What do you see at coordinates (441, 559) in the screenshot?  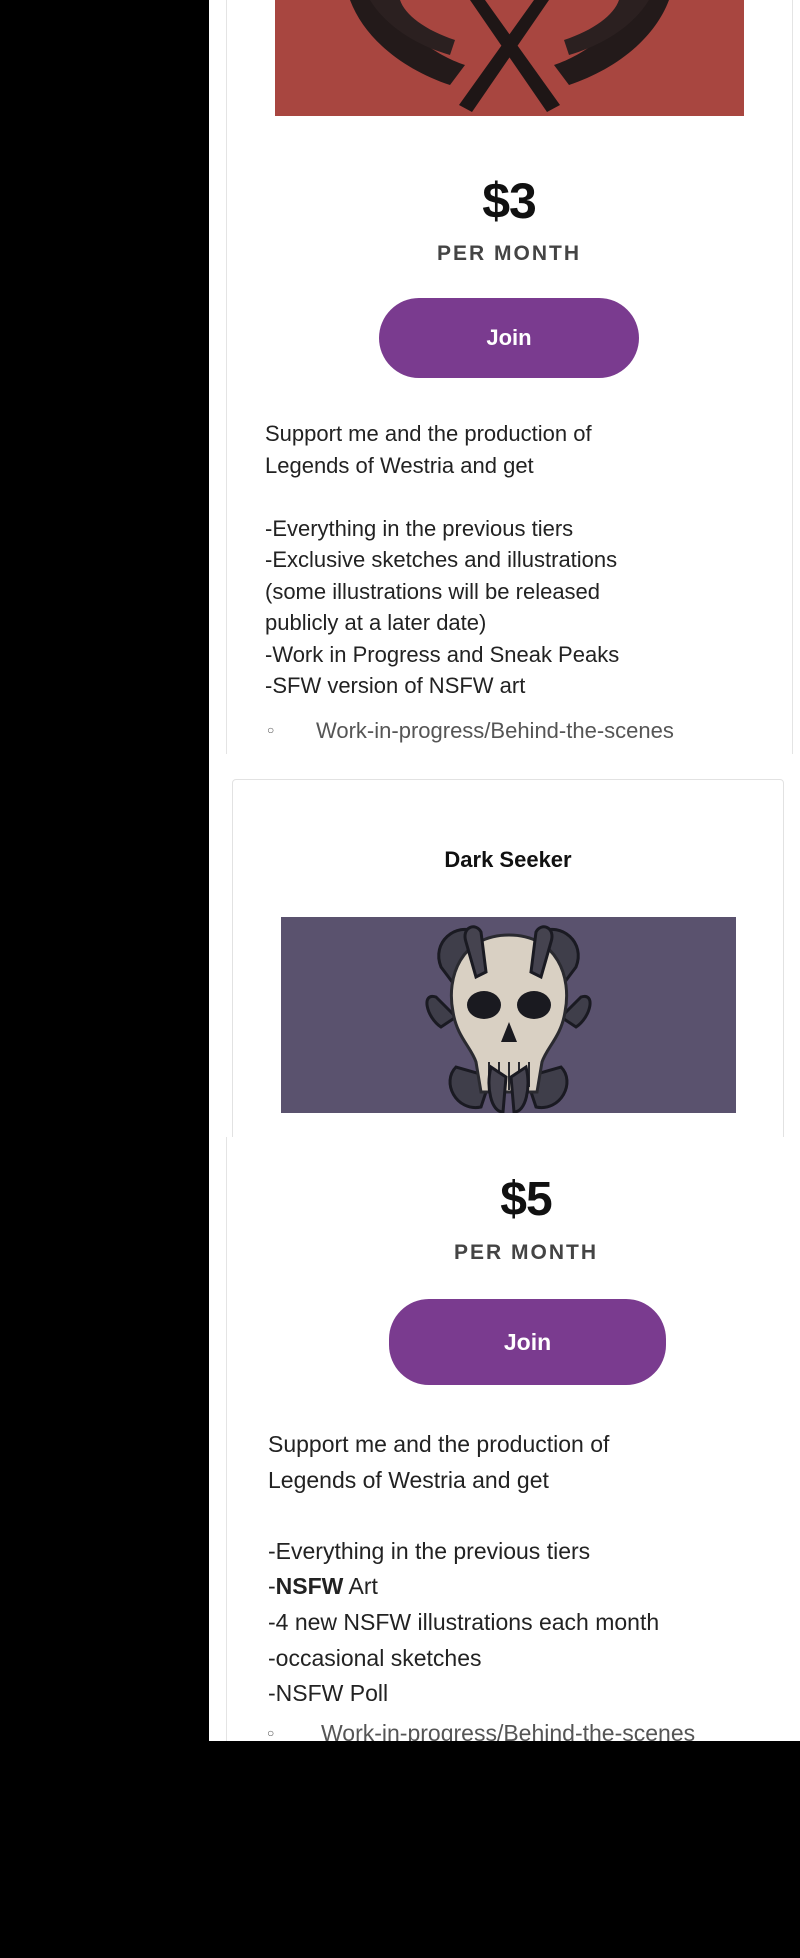 I see `description-line: -Exclusive sketches and illustrations` at bounding box center [441, 559].